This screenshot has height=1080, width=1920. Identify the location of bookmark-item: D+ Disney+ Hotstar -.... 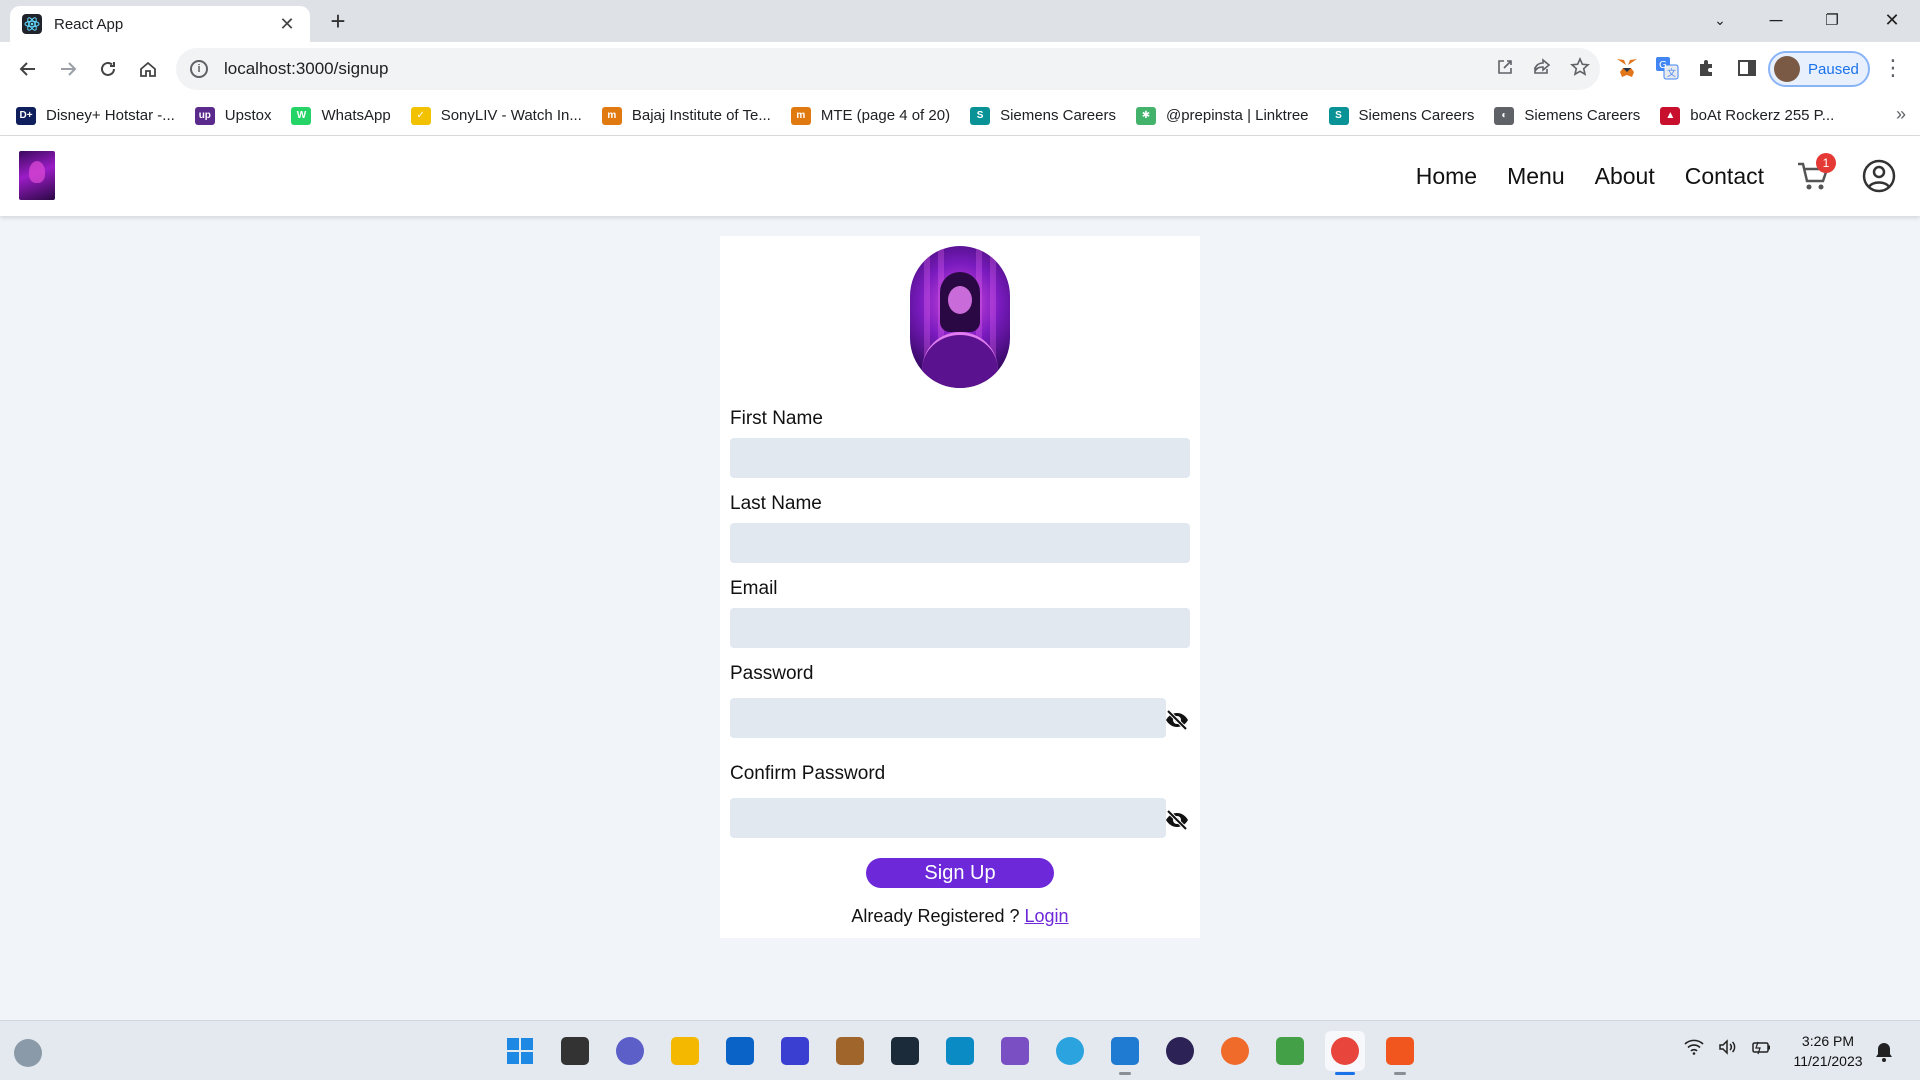
(95, 115).